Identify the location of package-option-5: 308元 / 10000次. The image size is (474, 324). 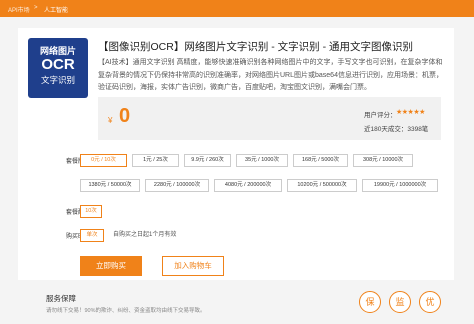
(383, 160).